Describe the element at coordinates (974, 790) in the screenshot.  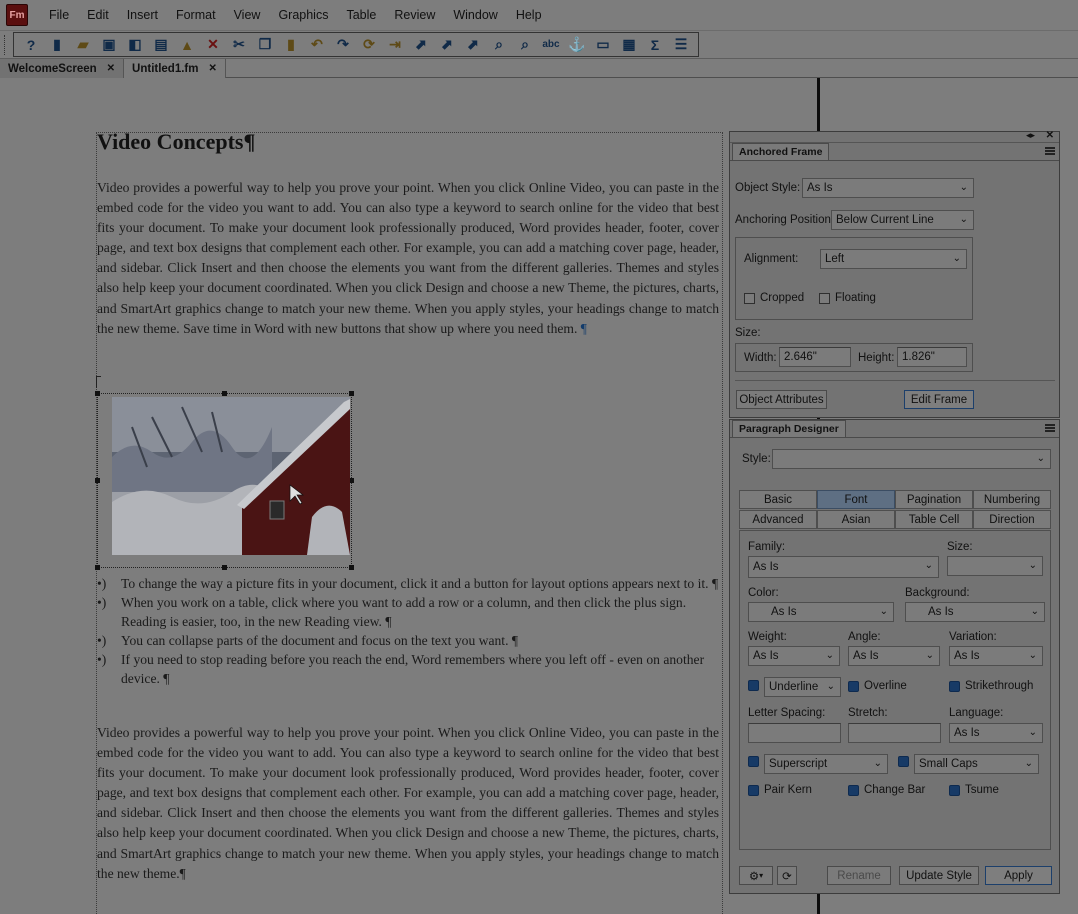
I see `tsume-checkbox: Tsume` at that location.